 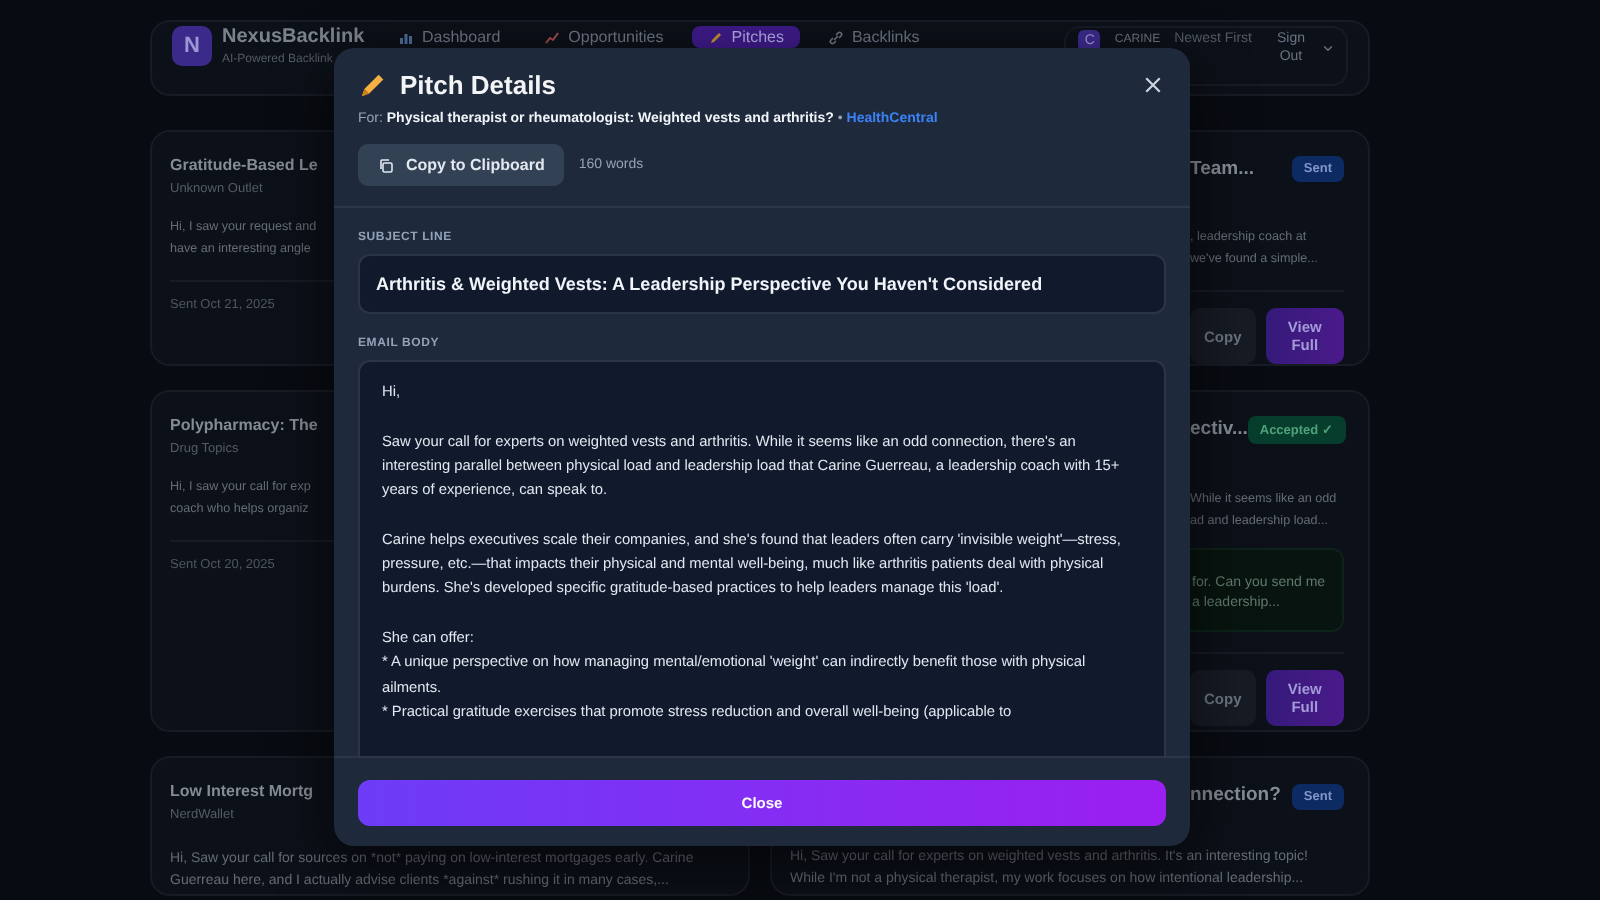 What do you see at coordinates (745, 37) in the screenshot?
I see `nav-tab: Pitches` at bounding box center [745, 37].